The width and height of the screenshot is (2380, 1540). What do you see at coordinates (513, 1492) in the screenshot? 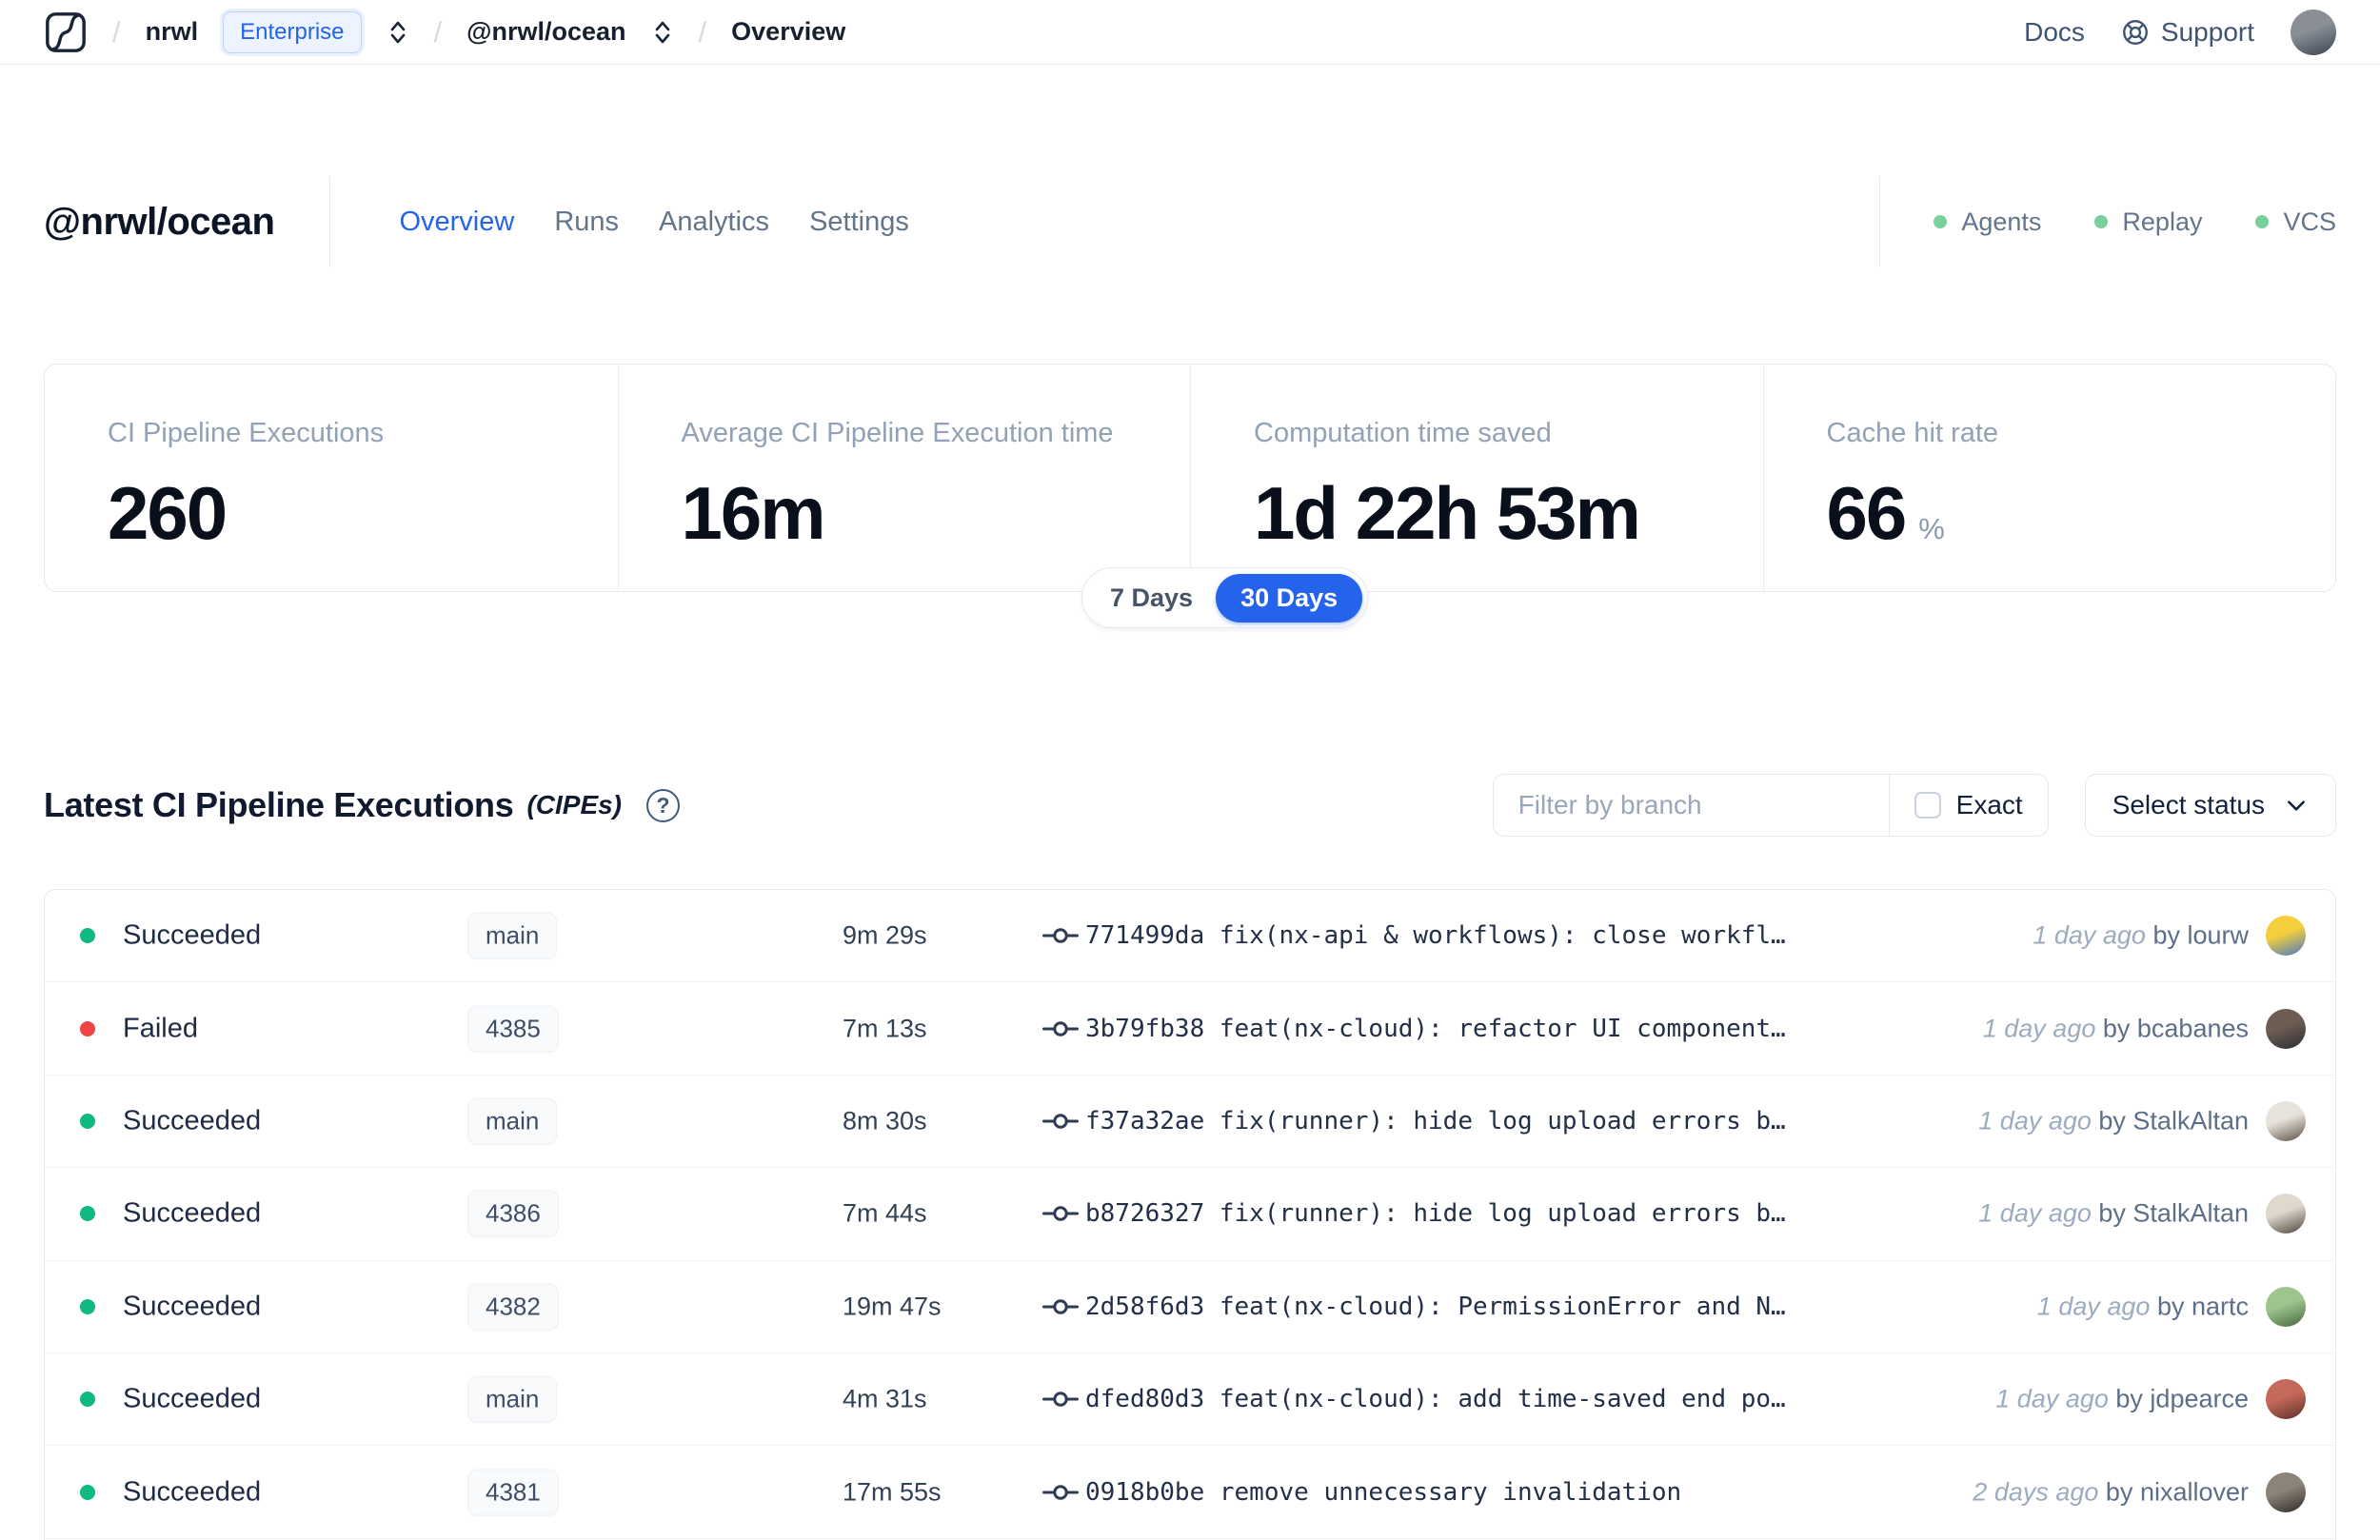
I see `branch-badge: 4381` at bounding box center [513, 1492].